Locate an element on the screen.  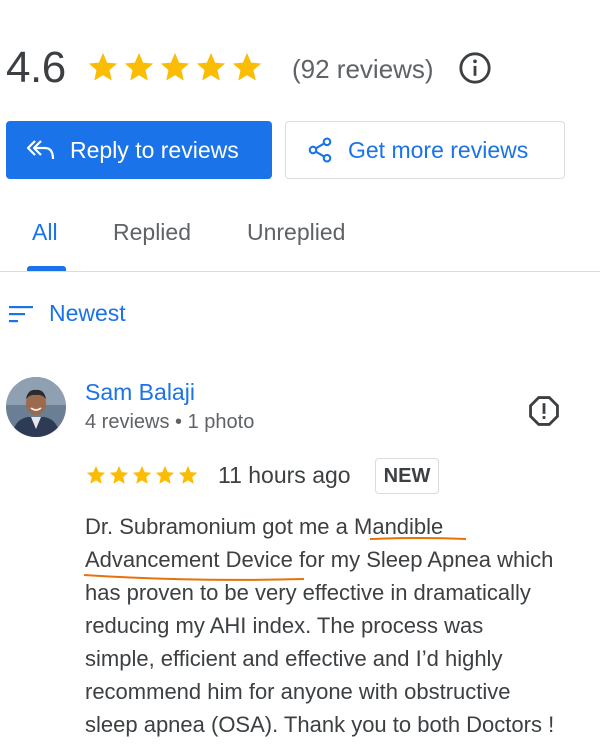
tab-all: All is located at coordinates (45, 232).